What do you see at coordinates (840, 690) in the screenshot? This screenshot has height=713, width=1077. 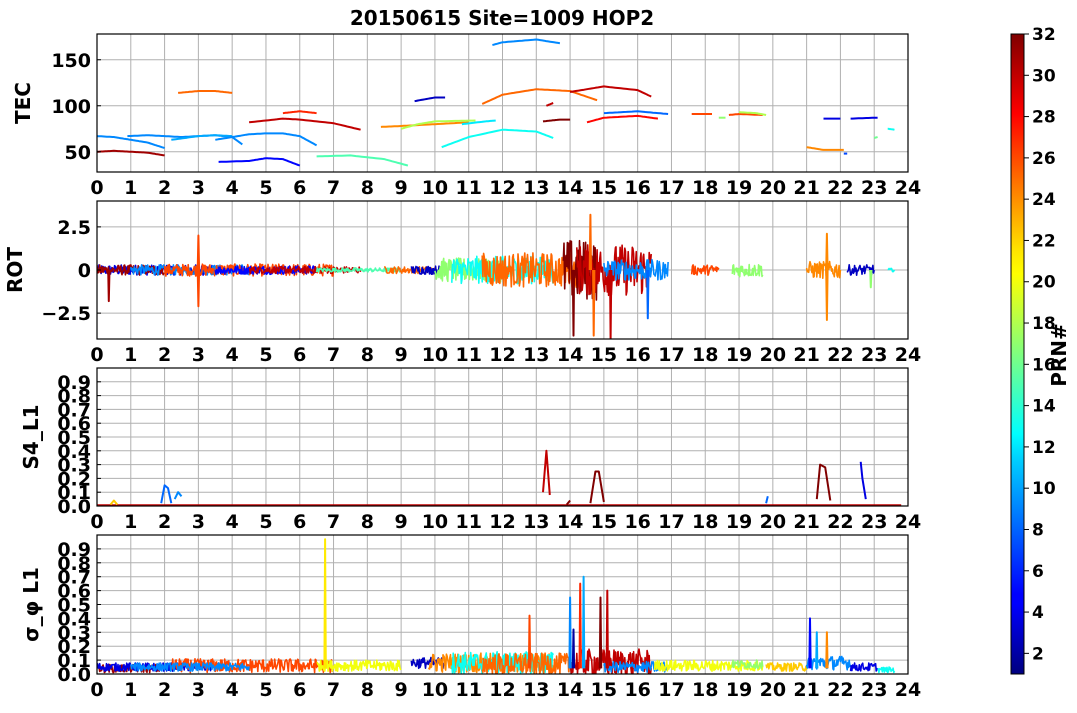 I see `x-tick-label: 22` at bounding box center [840, 690].